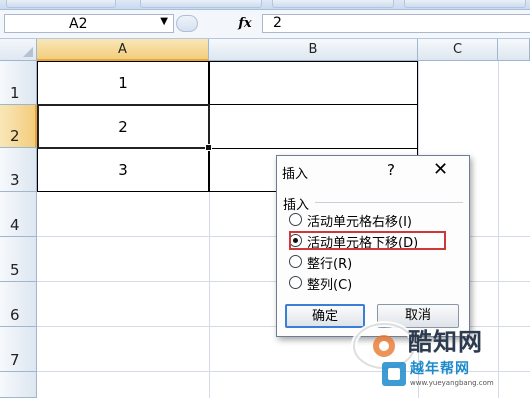 Image resolution: width=530 pixels, height=398 pixels. I want to click on row-label: 5, so click(15, 270).